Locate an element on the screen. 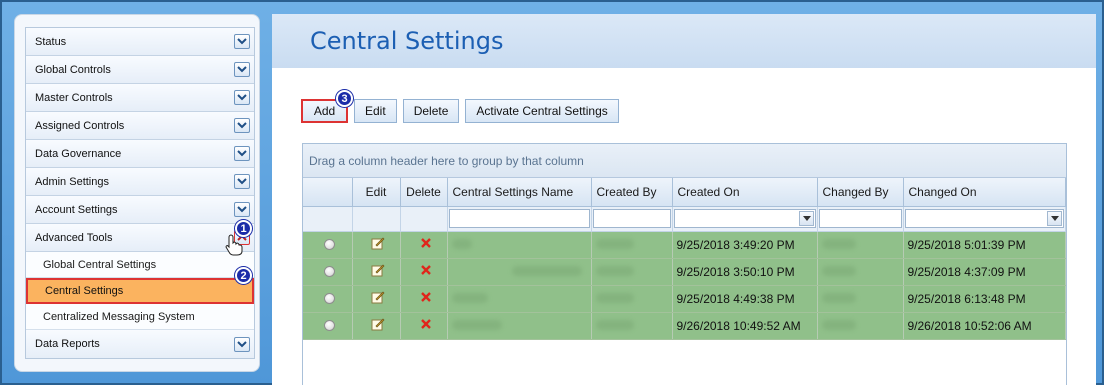  sidebar-item-data-reports: Data Reports is located at coordinates (140, 344).